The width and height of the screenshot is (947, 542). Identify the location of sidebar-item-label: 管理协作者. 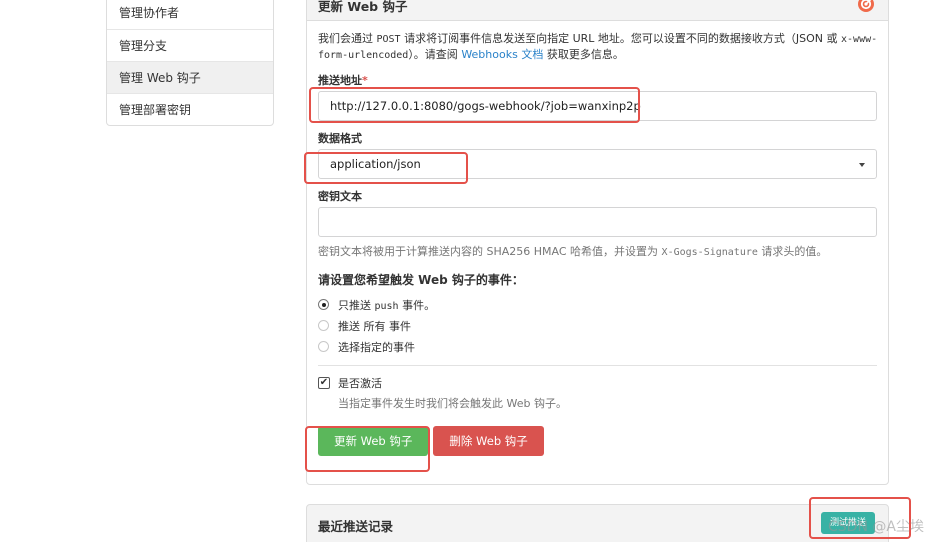
(149, 13).